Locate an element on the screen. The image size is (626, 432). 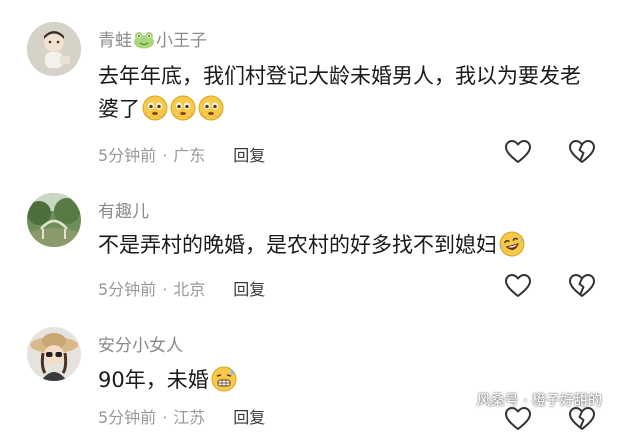
comment-meta: 5分钟前 · 江苏 回复 is located at coordinates (181, 416).